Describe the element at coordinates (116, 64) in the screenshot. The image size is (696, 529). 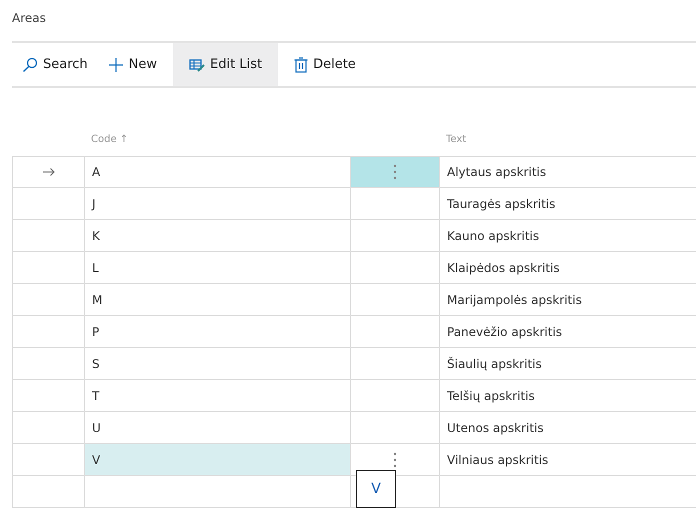
I see `plus-icon` at that location.